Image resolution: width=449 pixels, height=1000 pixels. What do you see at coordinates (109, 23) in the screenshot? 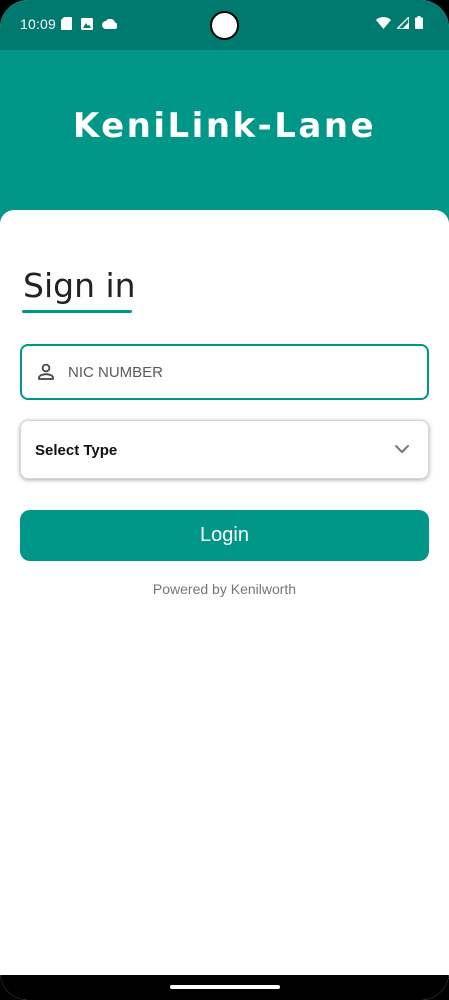
I see `cloud-icon` at bounding box center [109, 23].